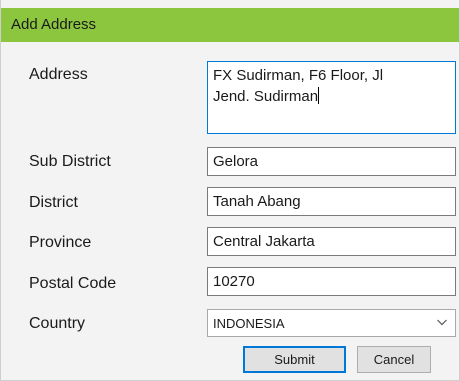  I want to click on address-line-2: Jend. Sudirman, so click(266, 96).